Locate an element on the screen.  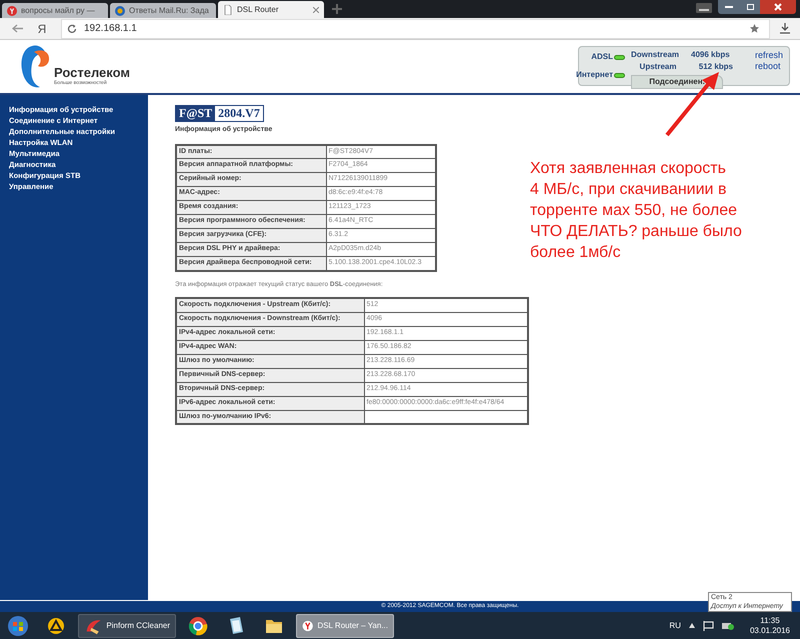
flag-icon is located at coordinates (708, 625).